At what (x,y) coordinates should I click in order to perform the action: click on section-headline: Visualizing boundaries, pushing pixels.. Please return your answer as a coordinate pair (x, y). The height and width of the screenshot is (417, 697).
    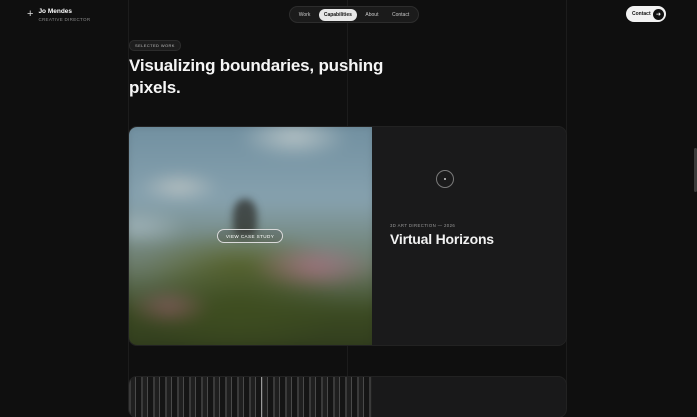
    Looking at the image, I should click on (256, 76).